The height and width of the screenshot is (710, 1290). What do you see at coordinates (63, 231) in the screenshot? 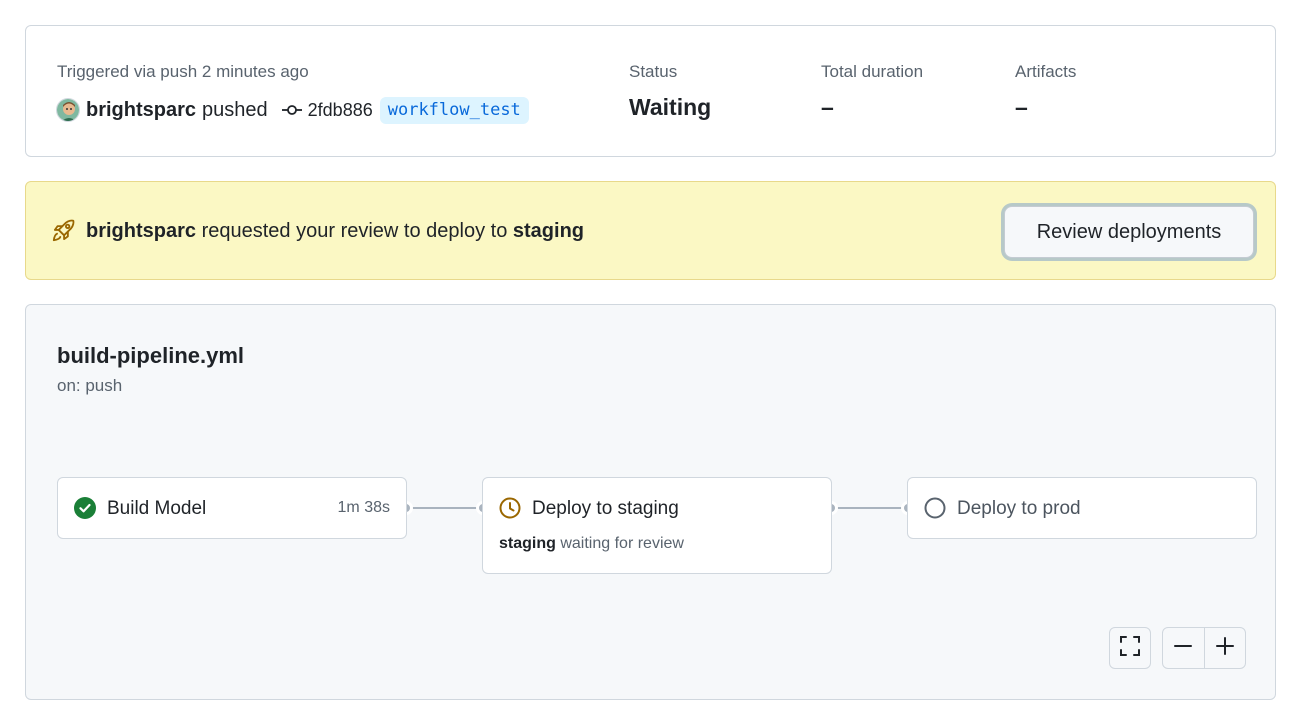
I see `rocket-icon` at bounding box center [63, 231].